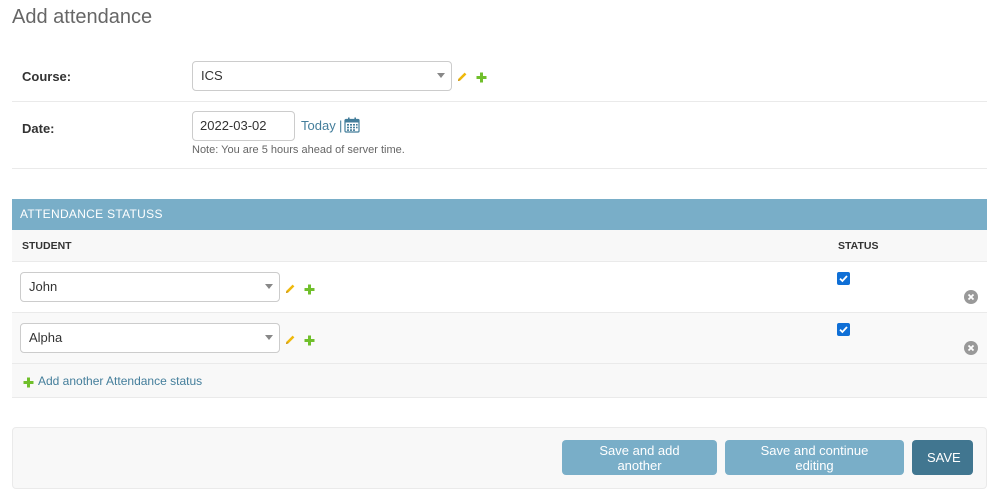  Describe the element at coordinates (38, 128) in the screenshot. I see `date-label: Date:` at that location.